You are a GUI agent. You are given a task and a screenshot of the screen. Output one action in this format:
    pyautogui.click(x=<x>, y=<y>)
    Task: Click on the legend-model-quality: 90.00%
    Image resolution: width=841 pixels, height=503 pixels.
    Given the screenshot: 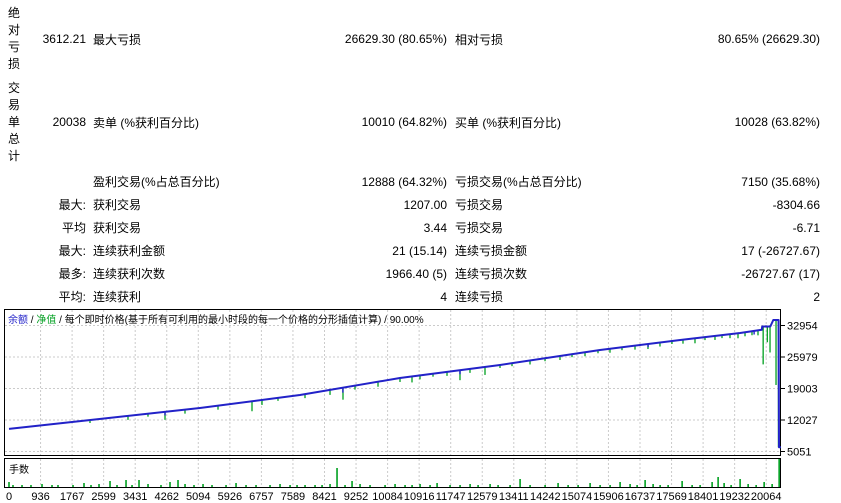 What is the action you would take?
    pyautogui.click(x=406, y=320)
    